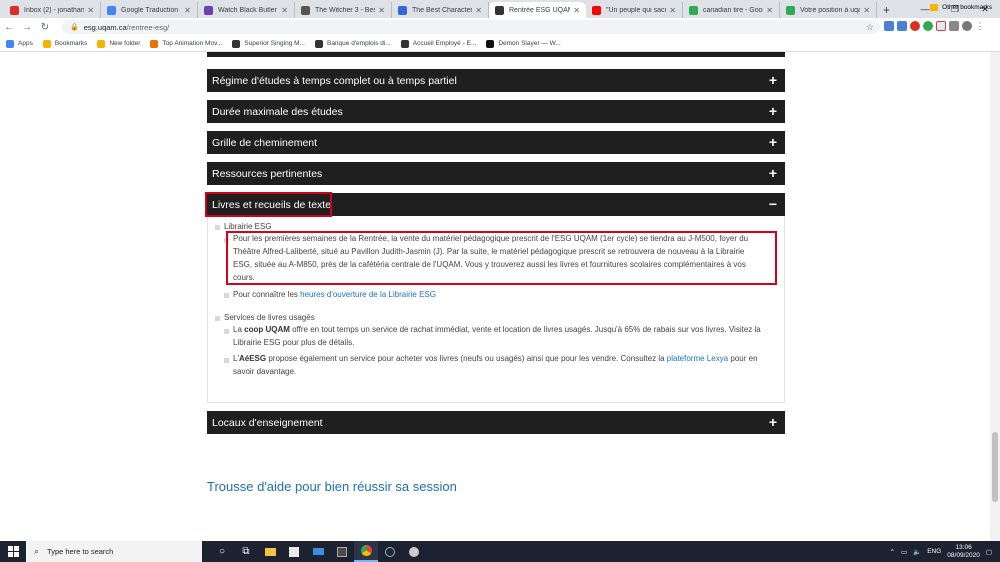 This screenshot has height=562, width=1000. What do you see at coordinates (269, 317) in the screenshot?
I see `used-books-heading: Services de livres usagés` at bounding box center [269, 317].